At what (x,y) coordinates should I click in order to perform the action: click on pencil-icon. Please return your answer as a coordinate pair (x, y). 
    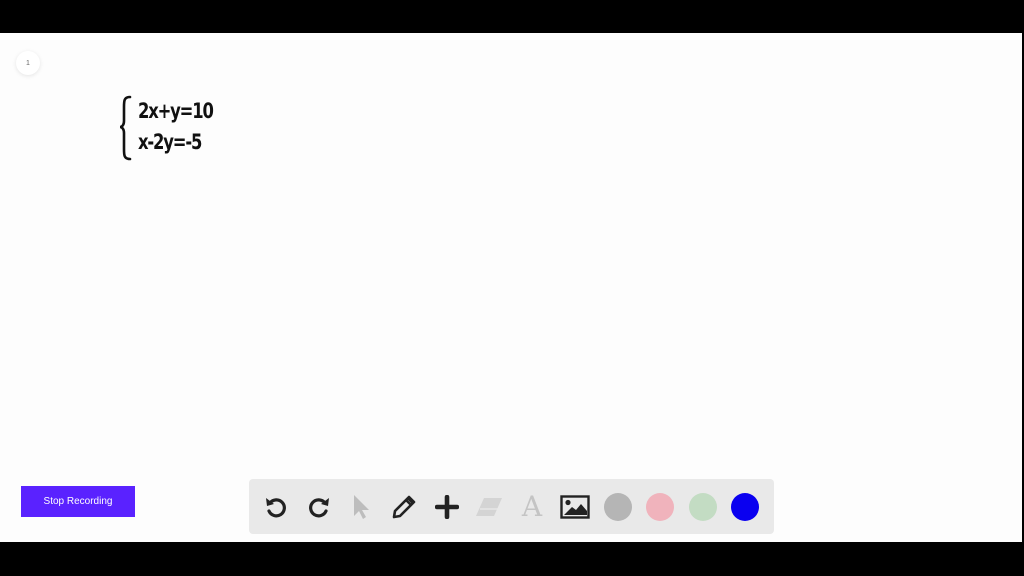
    Looking at the image, I should click on (404, 506).